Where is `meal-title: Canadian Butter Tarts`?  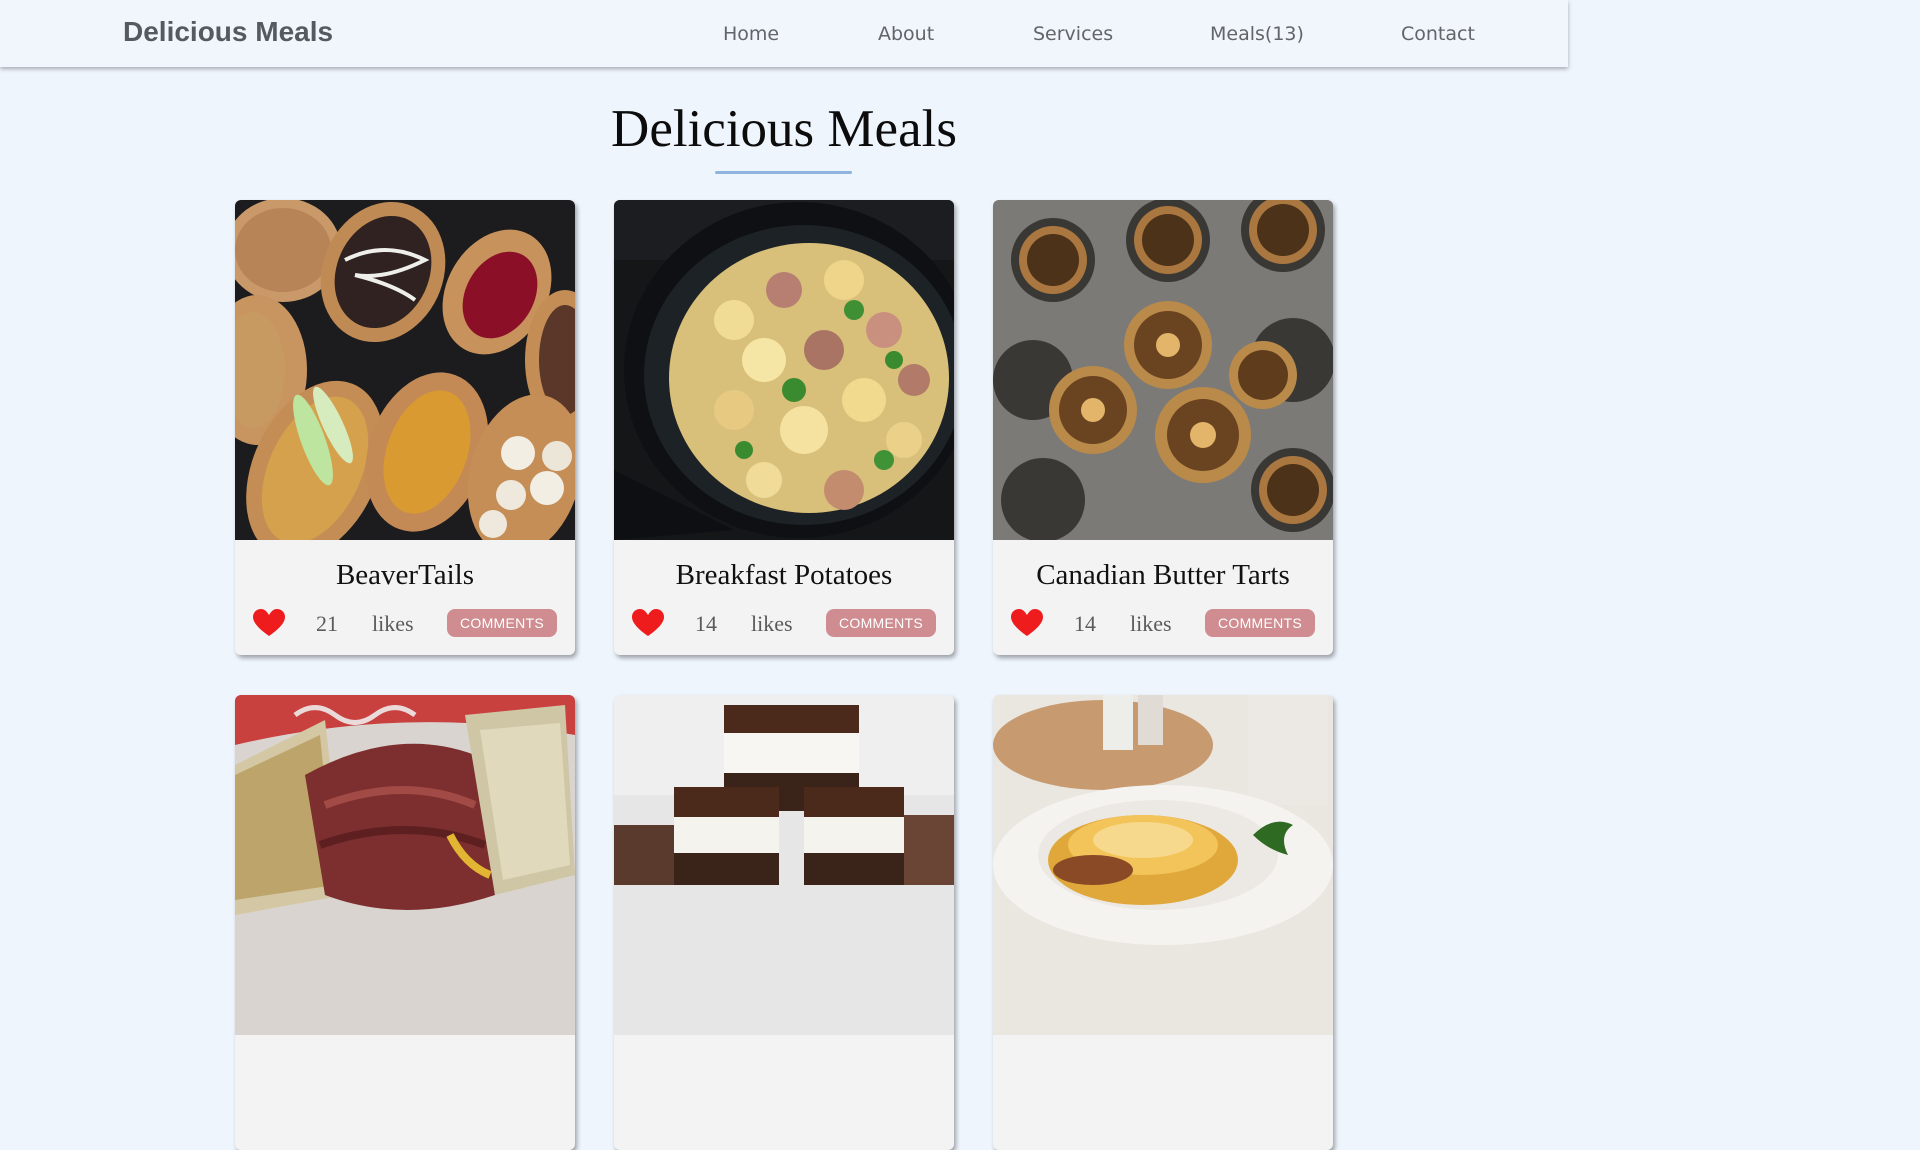 meal-title: Canadian Butter Tarts is located at coordinates (1163, 575).